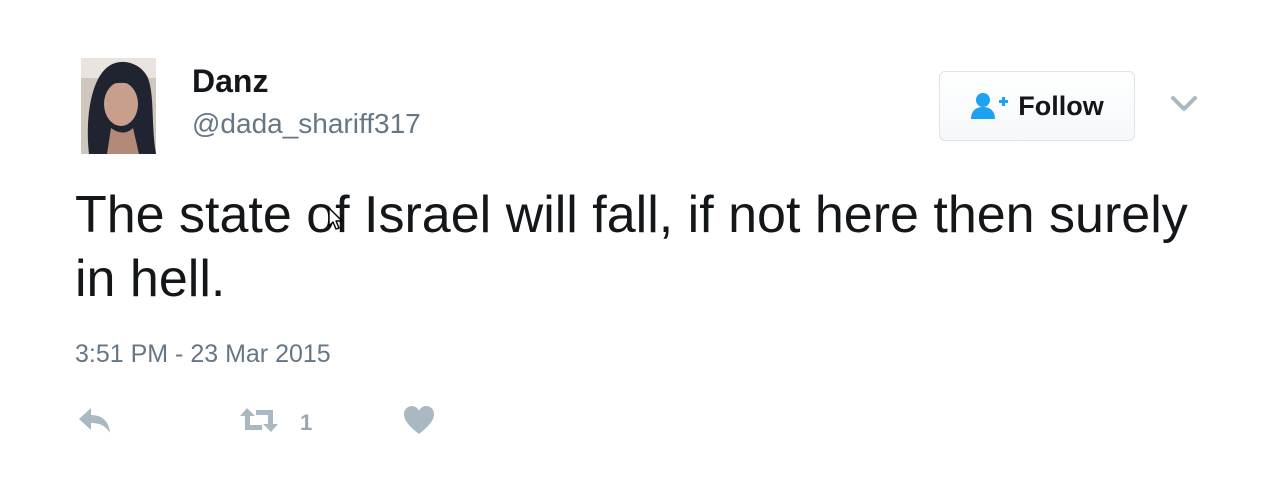 The image size is (1270, 501). I want to click on follow-button: Follow, so click(1037, 106).